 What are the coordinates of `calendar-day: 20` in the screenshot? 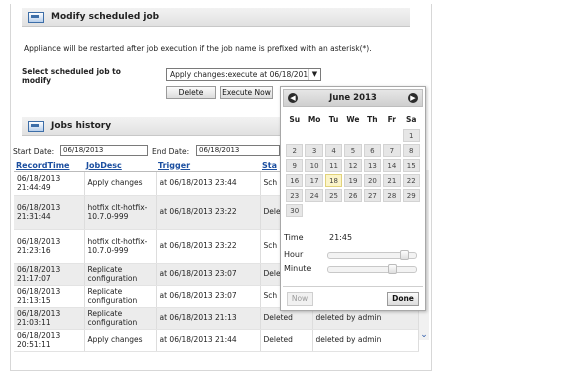 It's located at (372, 180).